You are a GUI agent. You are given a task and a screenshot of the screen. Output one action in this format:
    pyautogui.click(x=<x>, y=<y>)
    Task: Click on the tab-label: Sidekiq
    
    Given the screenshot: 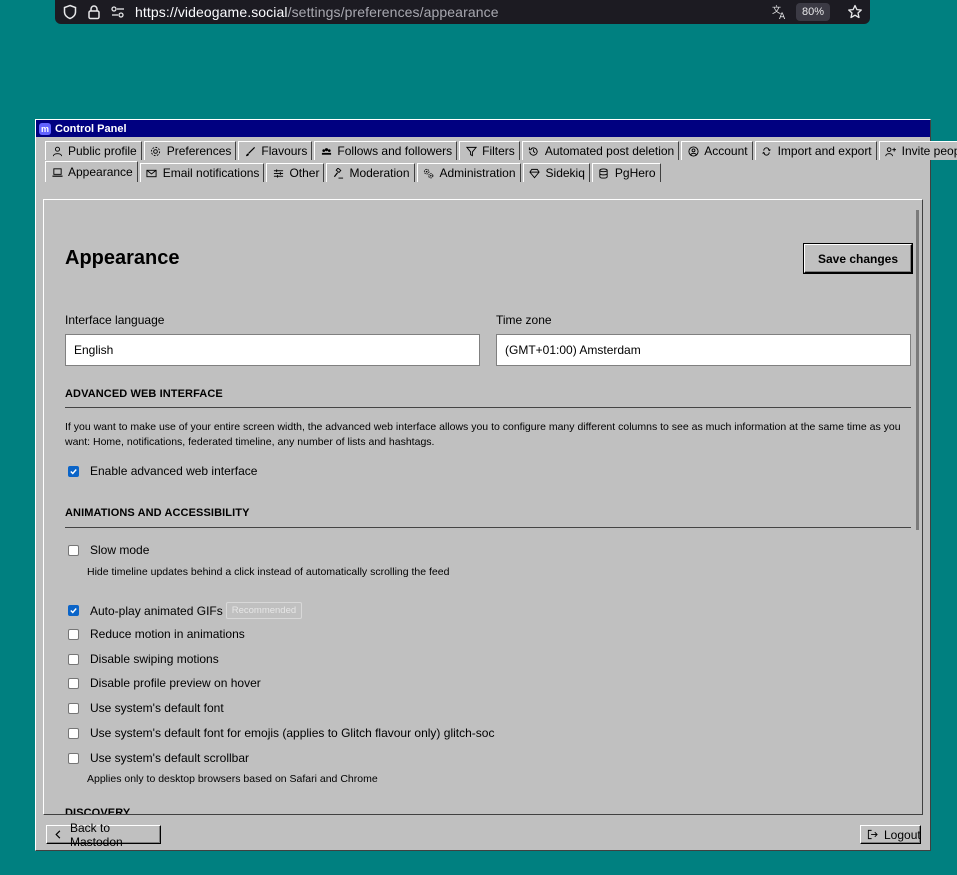 What is the action you would take?
    pyautogui.click(x=565, y=173)
    